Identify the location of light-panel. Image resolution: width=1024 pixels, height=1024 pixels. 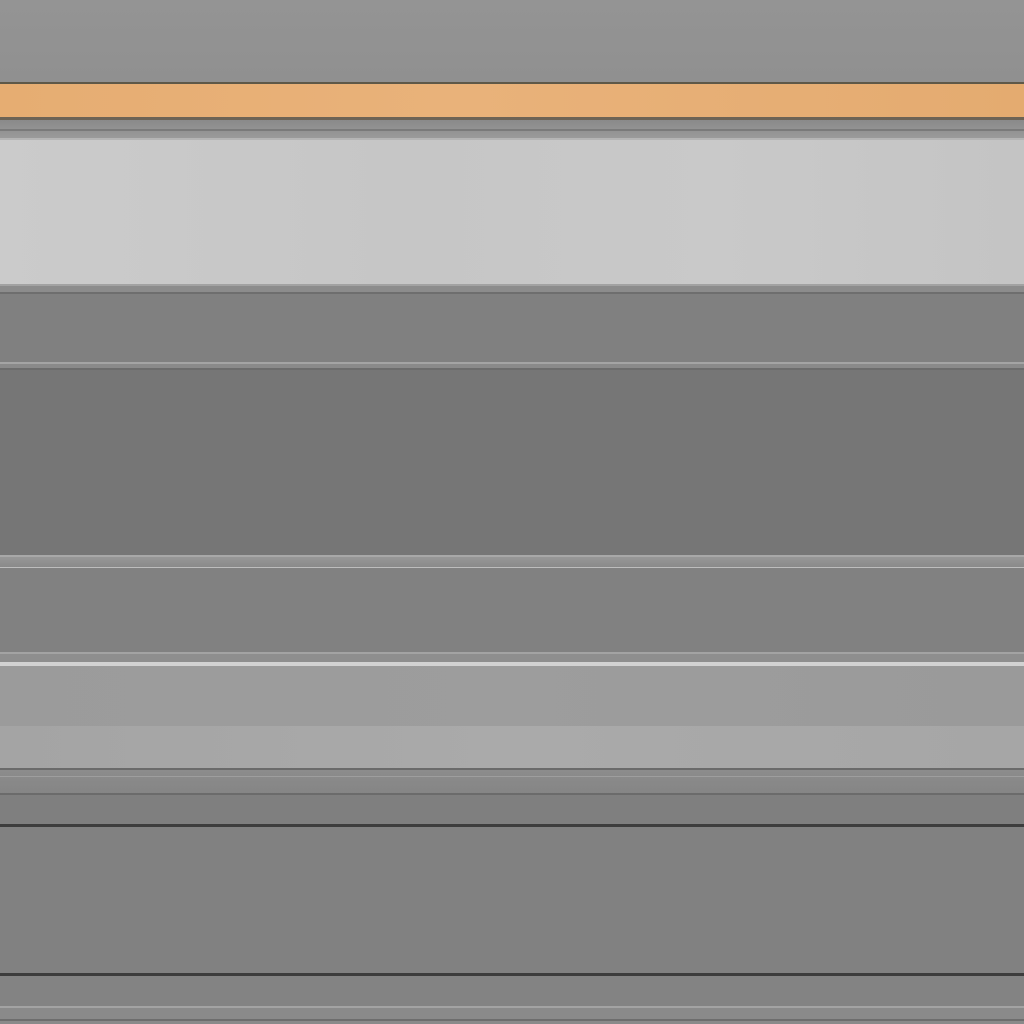
(512, 212).